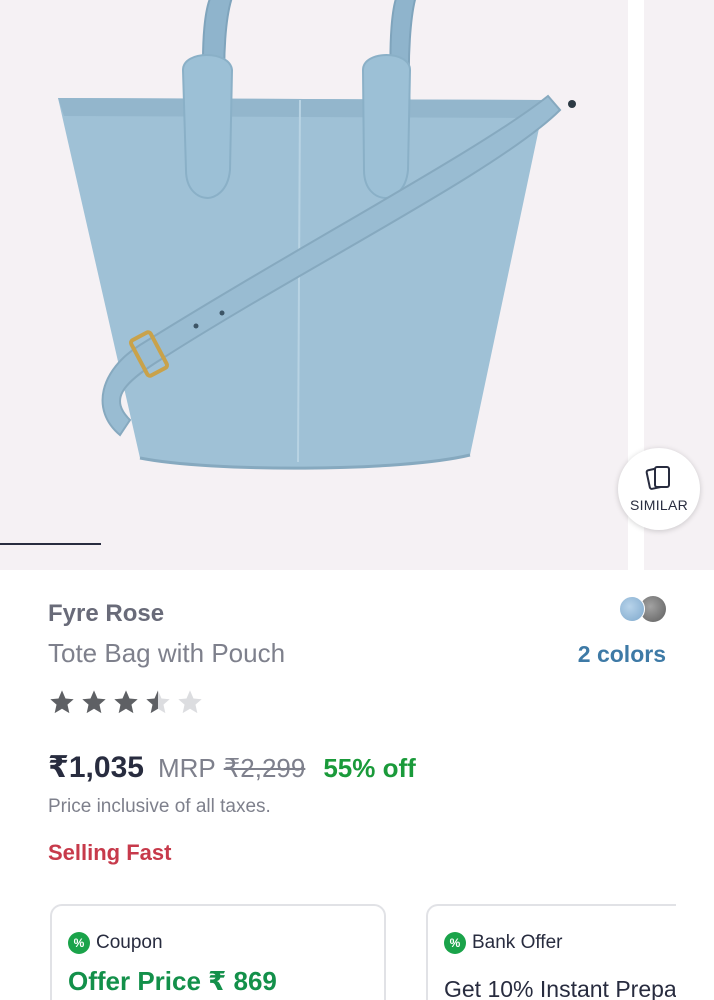 This screenshot has height=1000, width=714. I want to click on tax-note: Price inclusive of all taxes., so click(159, 806).